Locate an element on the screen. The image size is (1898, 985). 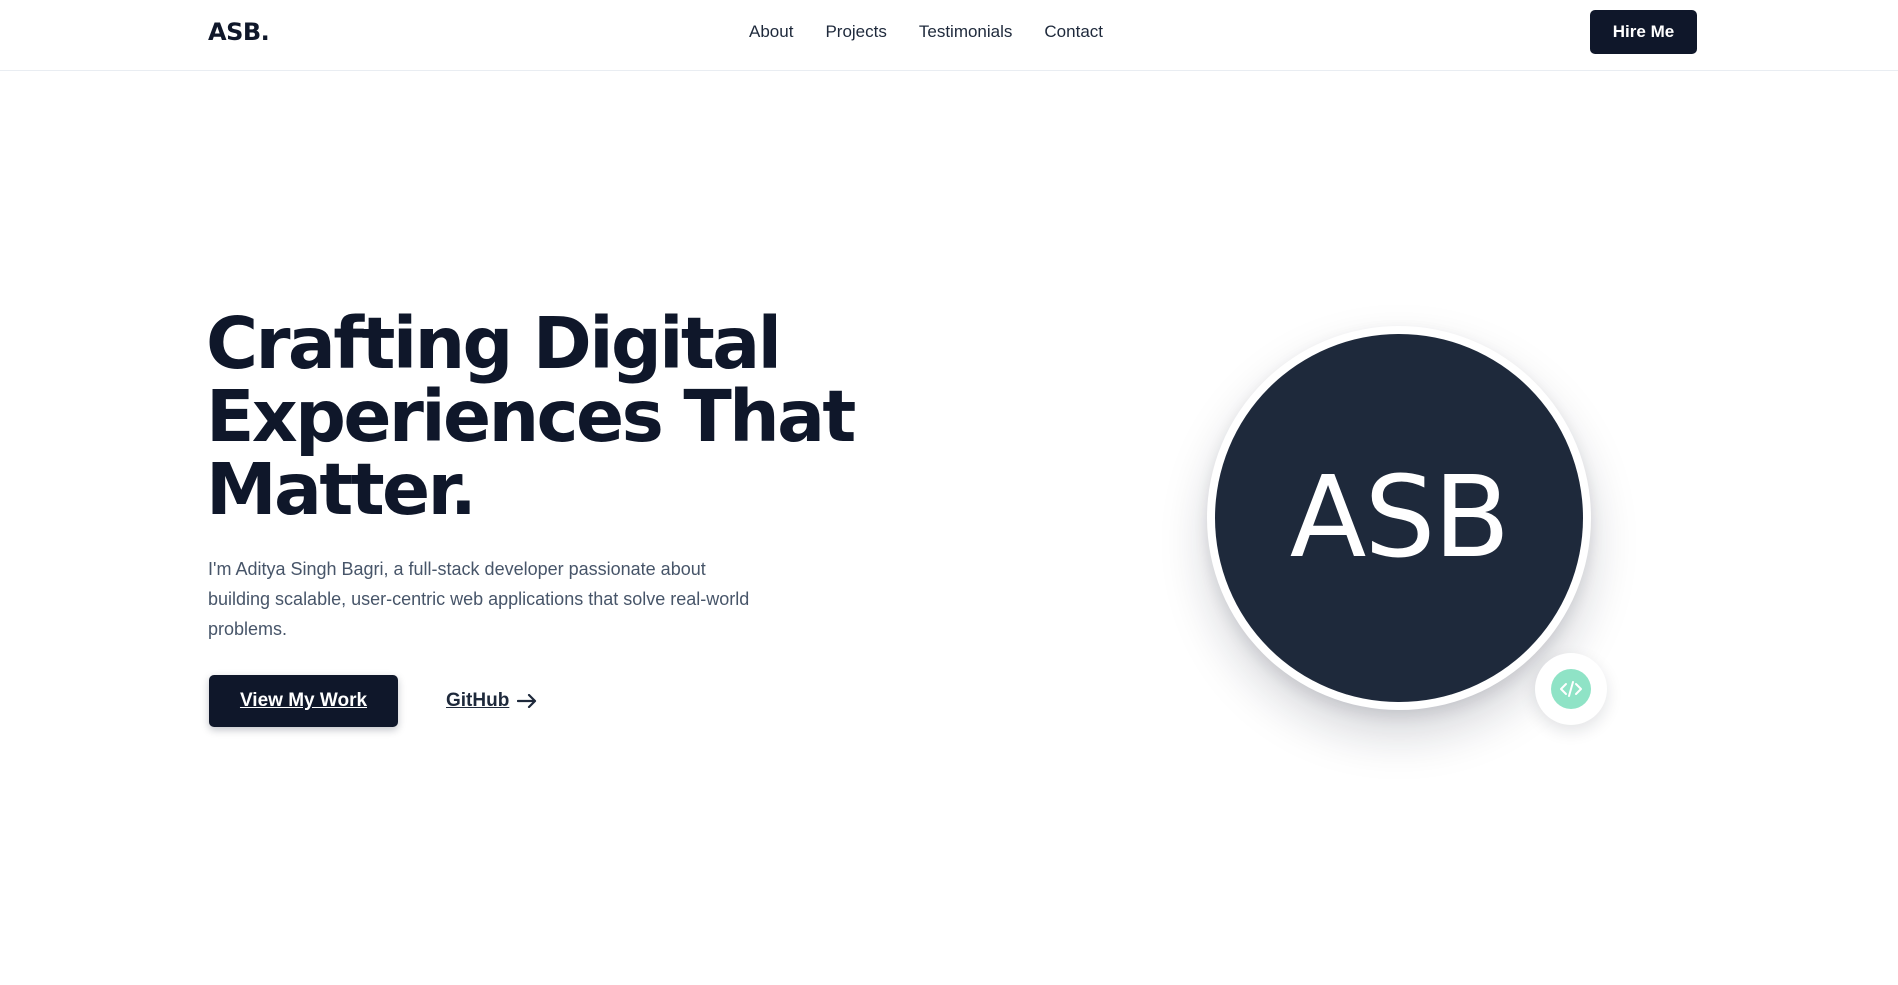
code-icon is located at coordinates (1571, 689).